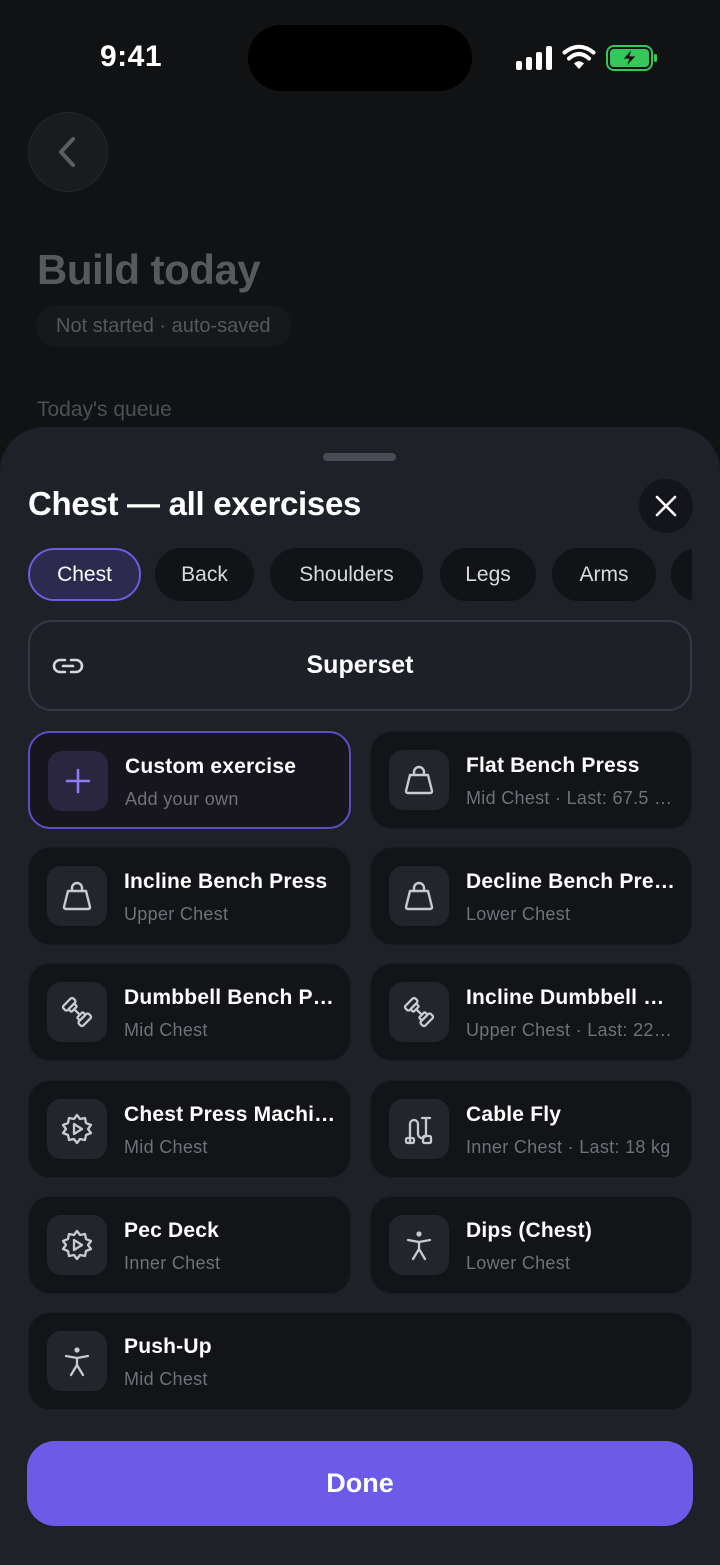  Describe the element at coordinates (189, 1245) in the screenshot. I see `exercise-card: Pec Deck Inner Chest` at that location.